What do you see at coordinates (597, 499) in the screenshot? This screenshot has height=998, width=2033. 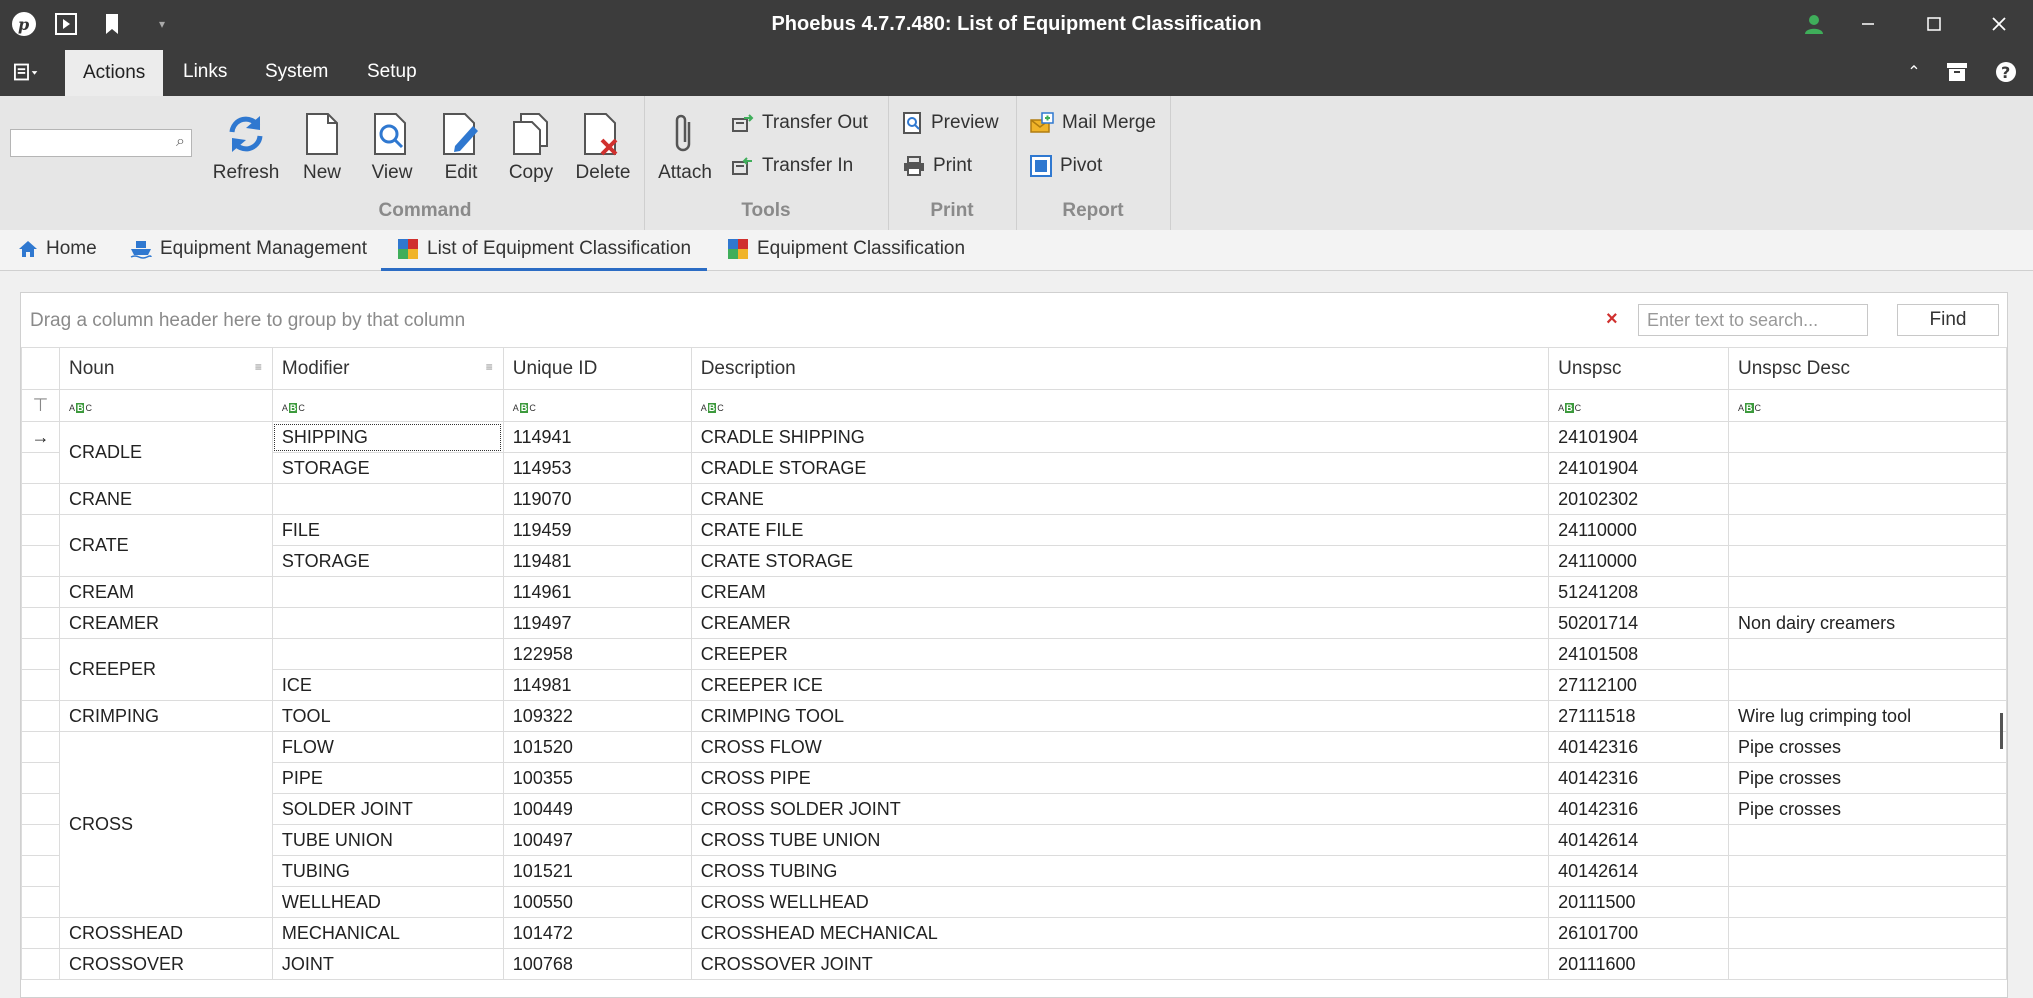 I see `cell-unique-id: 119070` at bounding box center [597, 499].